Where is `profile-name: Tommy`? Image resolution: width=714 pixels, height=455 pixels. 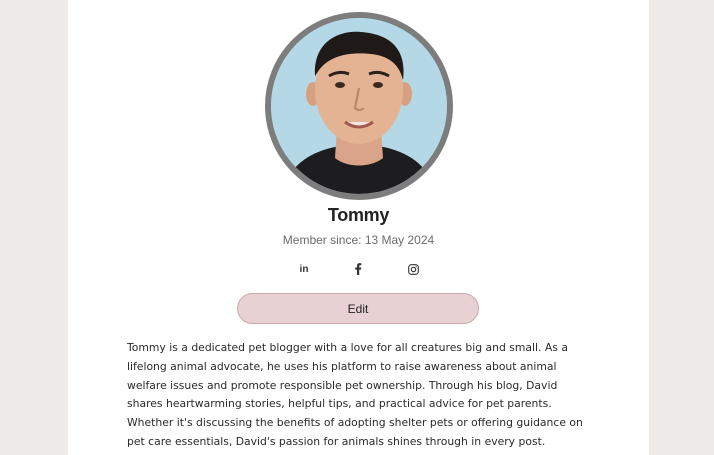 profile-name: Tommy is located at coordinates (358, 215).